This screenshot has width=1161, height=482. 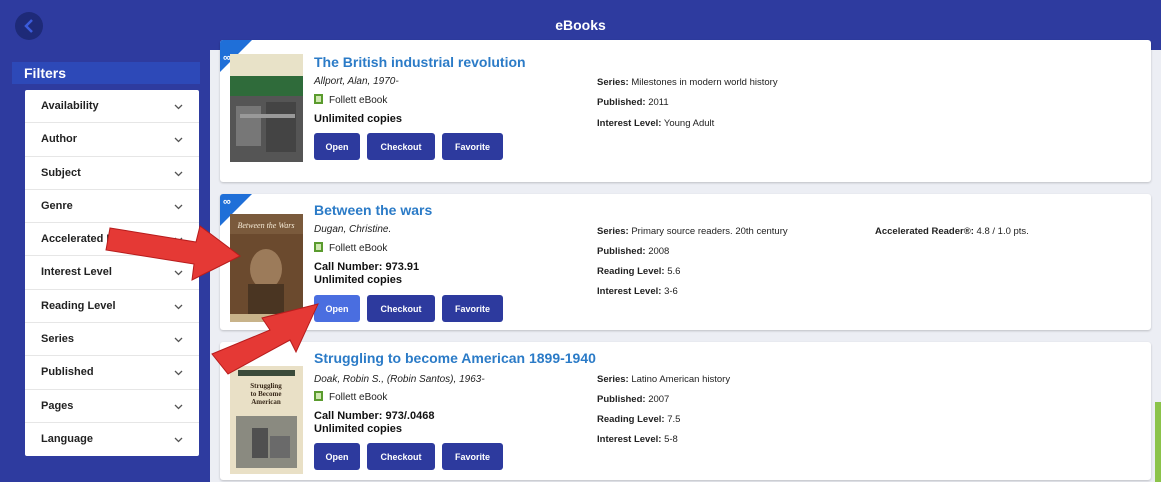 What do you see at coordinates (373, 210) in the screenshot?
I see `book-title-link: Between the wars` at bounding box center [373, 210].